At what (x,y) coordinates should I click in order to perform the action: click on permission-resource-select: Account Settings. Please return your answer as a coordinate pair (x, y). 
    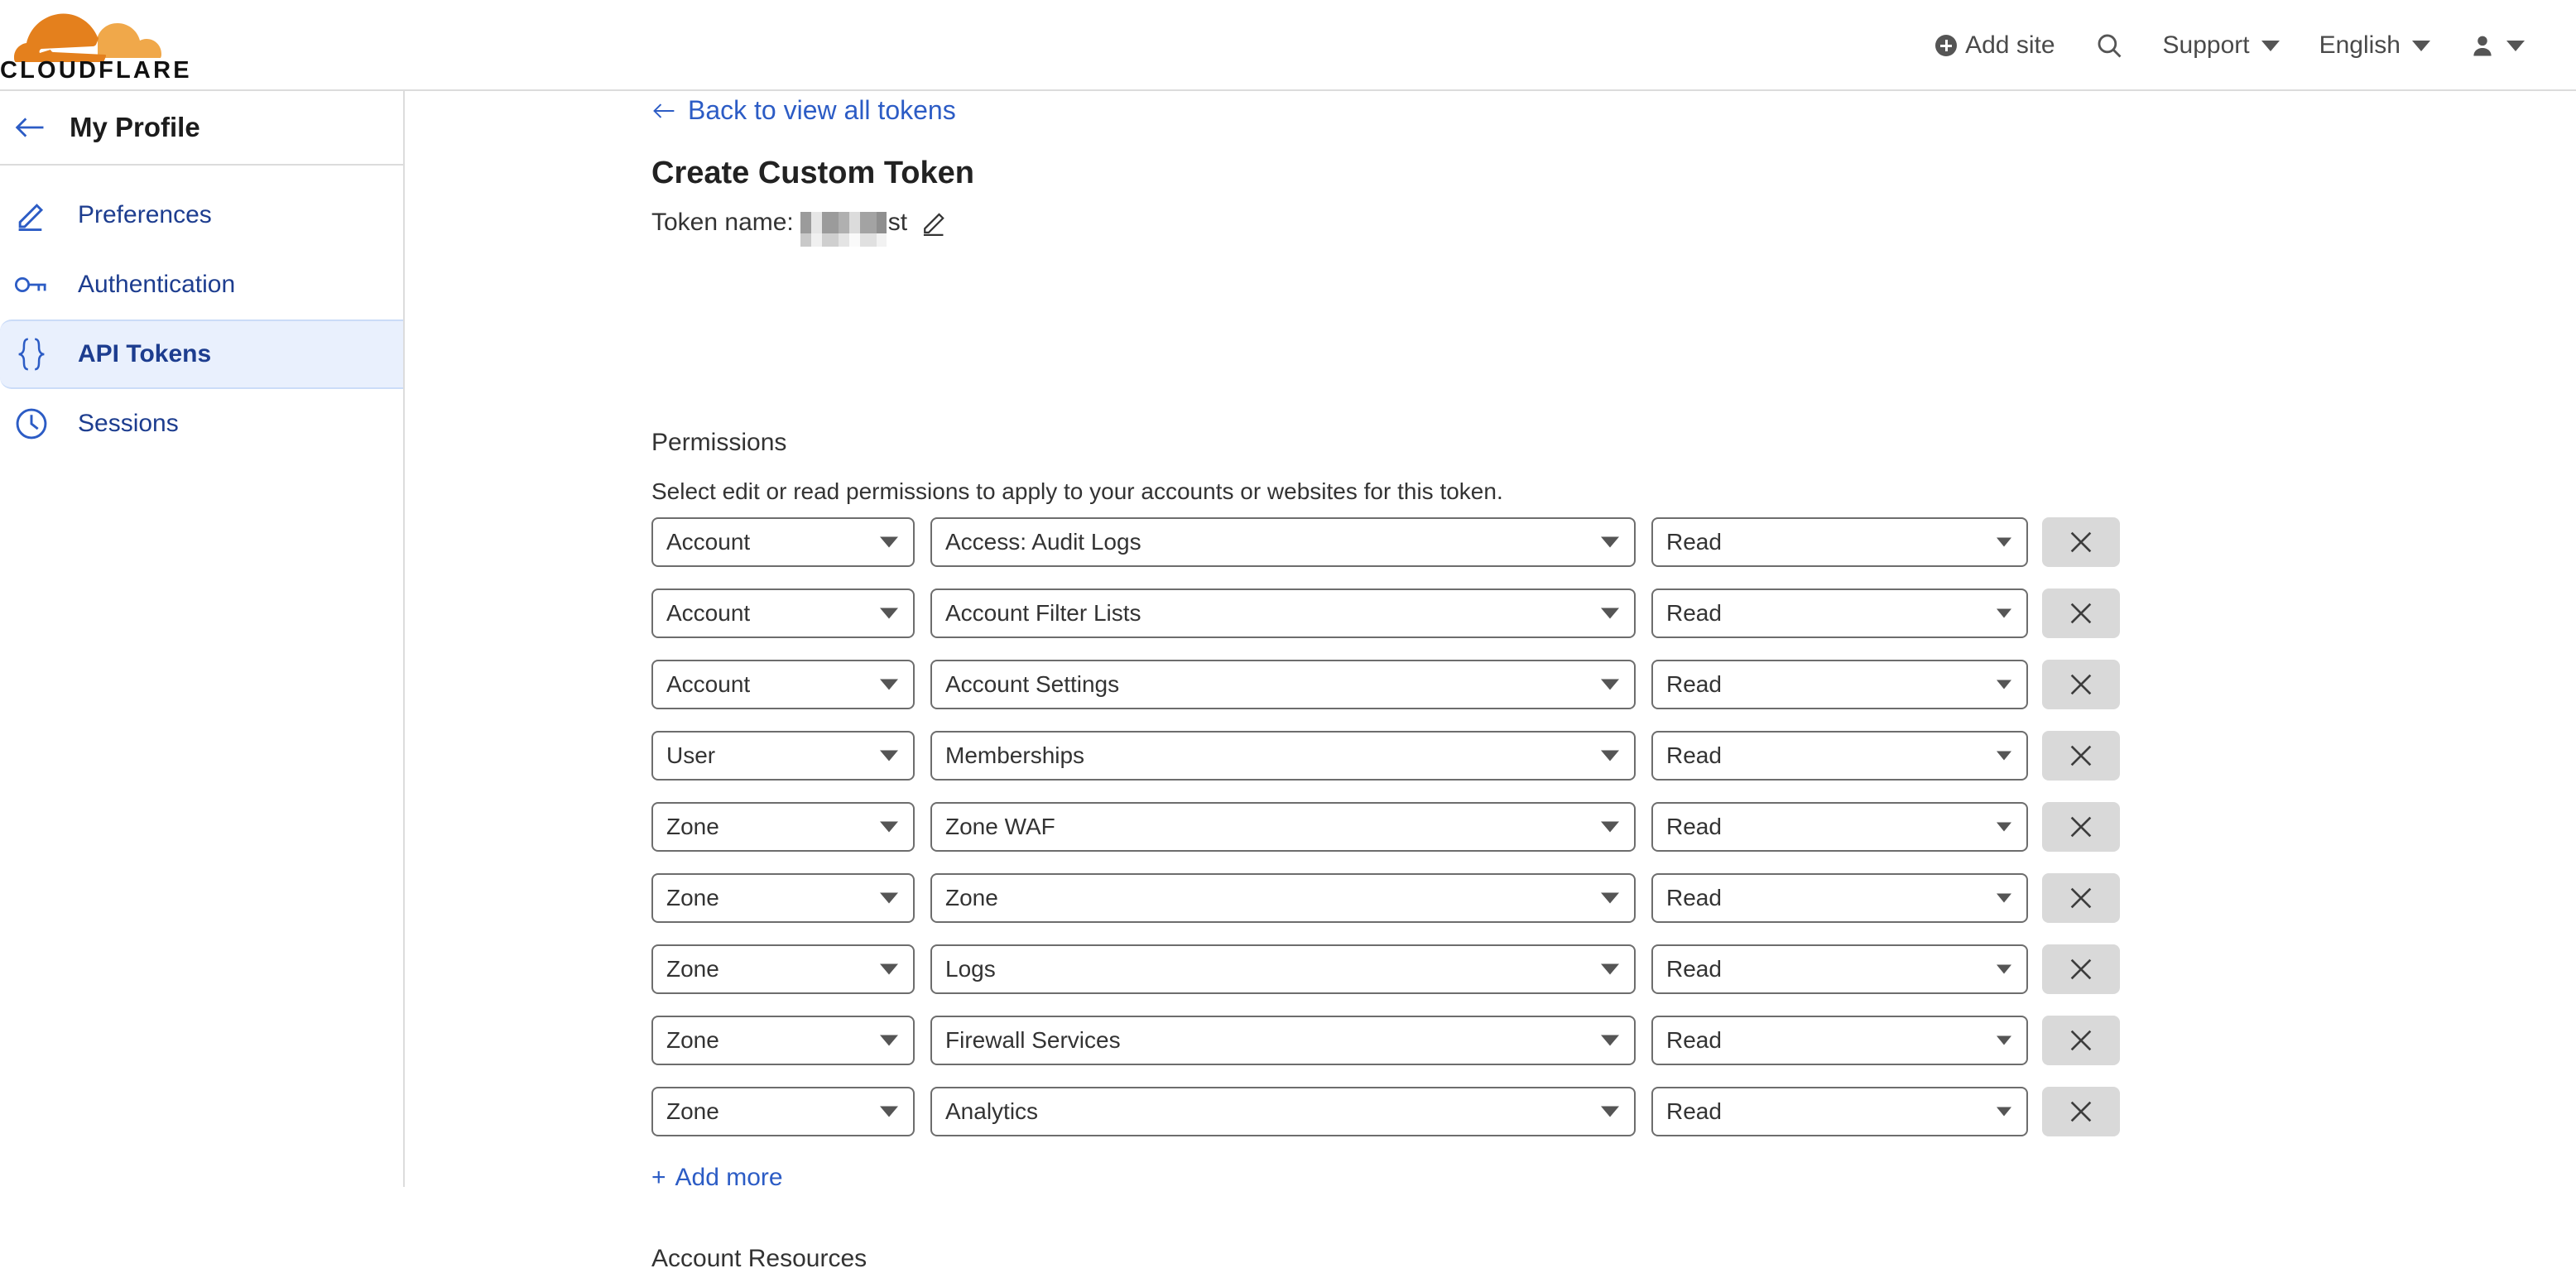
    Looking at the image, I should click on (1283, 684).